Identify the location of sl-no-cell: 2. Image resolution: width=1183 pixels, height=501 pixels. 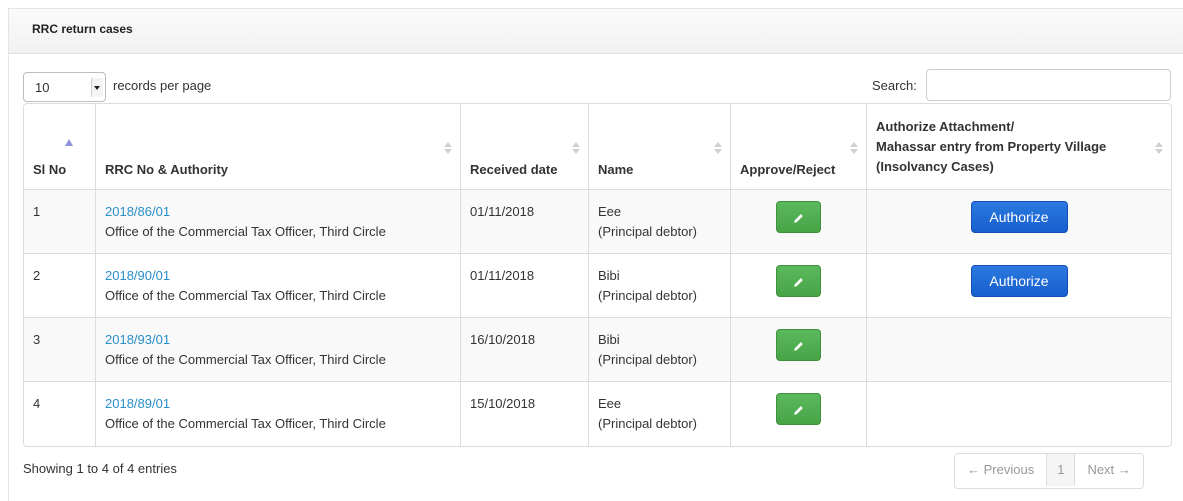
(60, 286).